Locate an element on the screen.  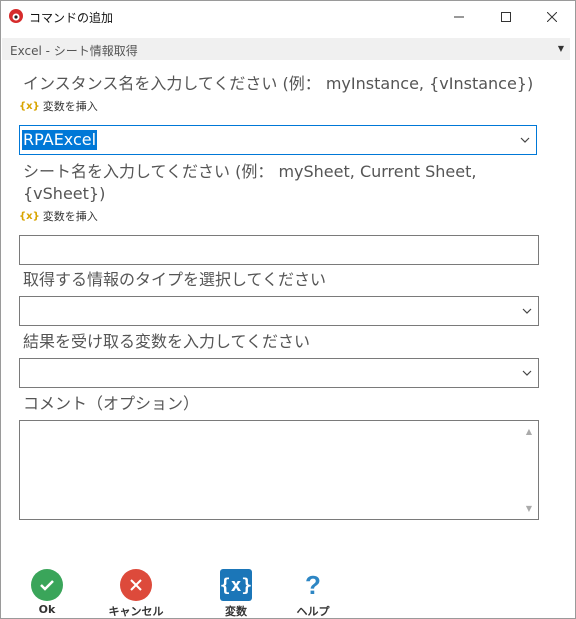
sheet-input is located at coordinates (279, 250).